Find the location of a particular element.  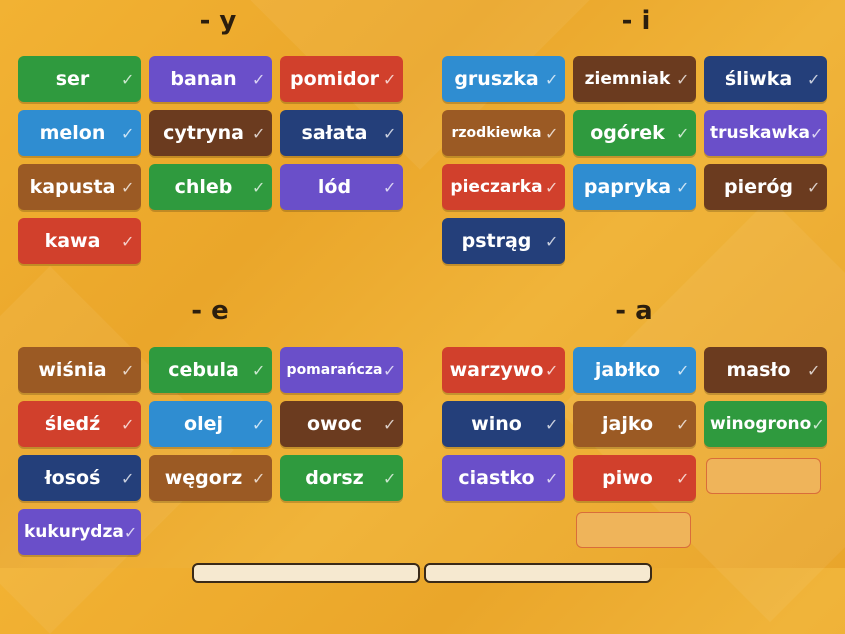

word-tile: sałata ✓ is located at coordinates (341, 133).